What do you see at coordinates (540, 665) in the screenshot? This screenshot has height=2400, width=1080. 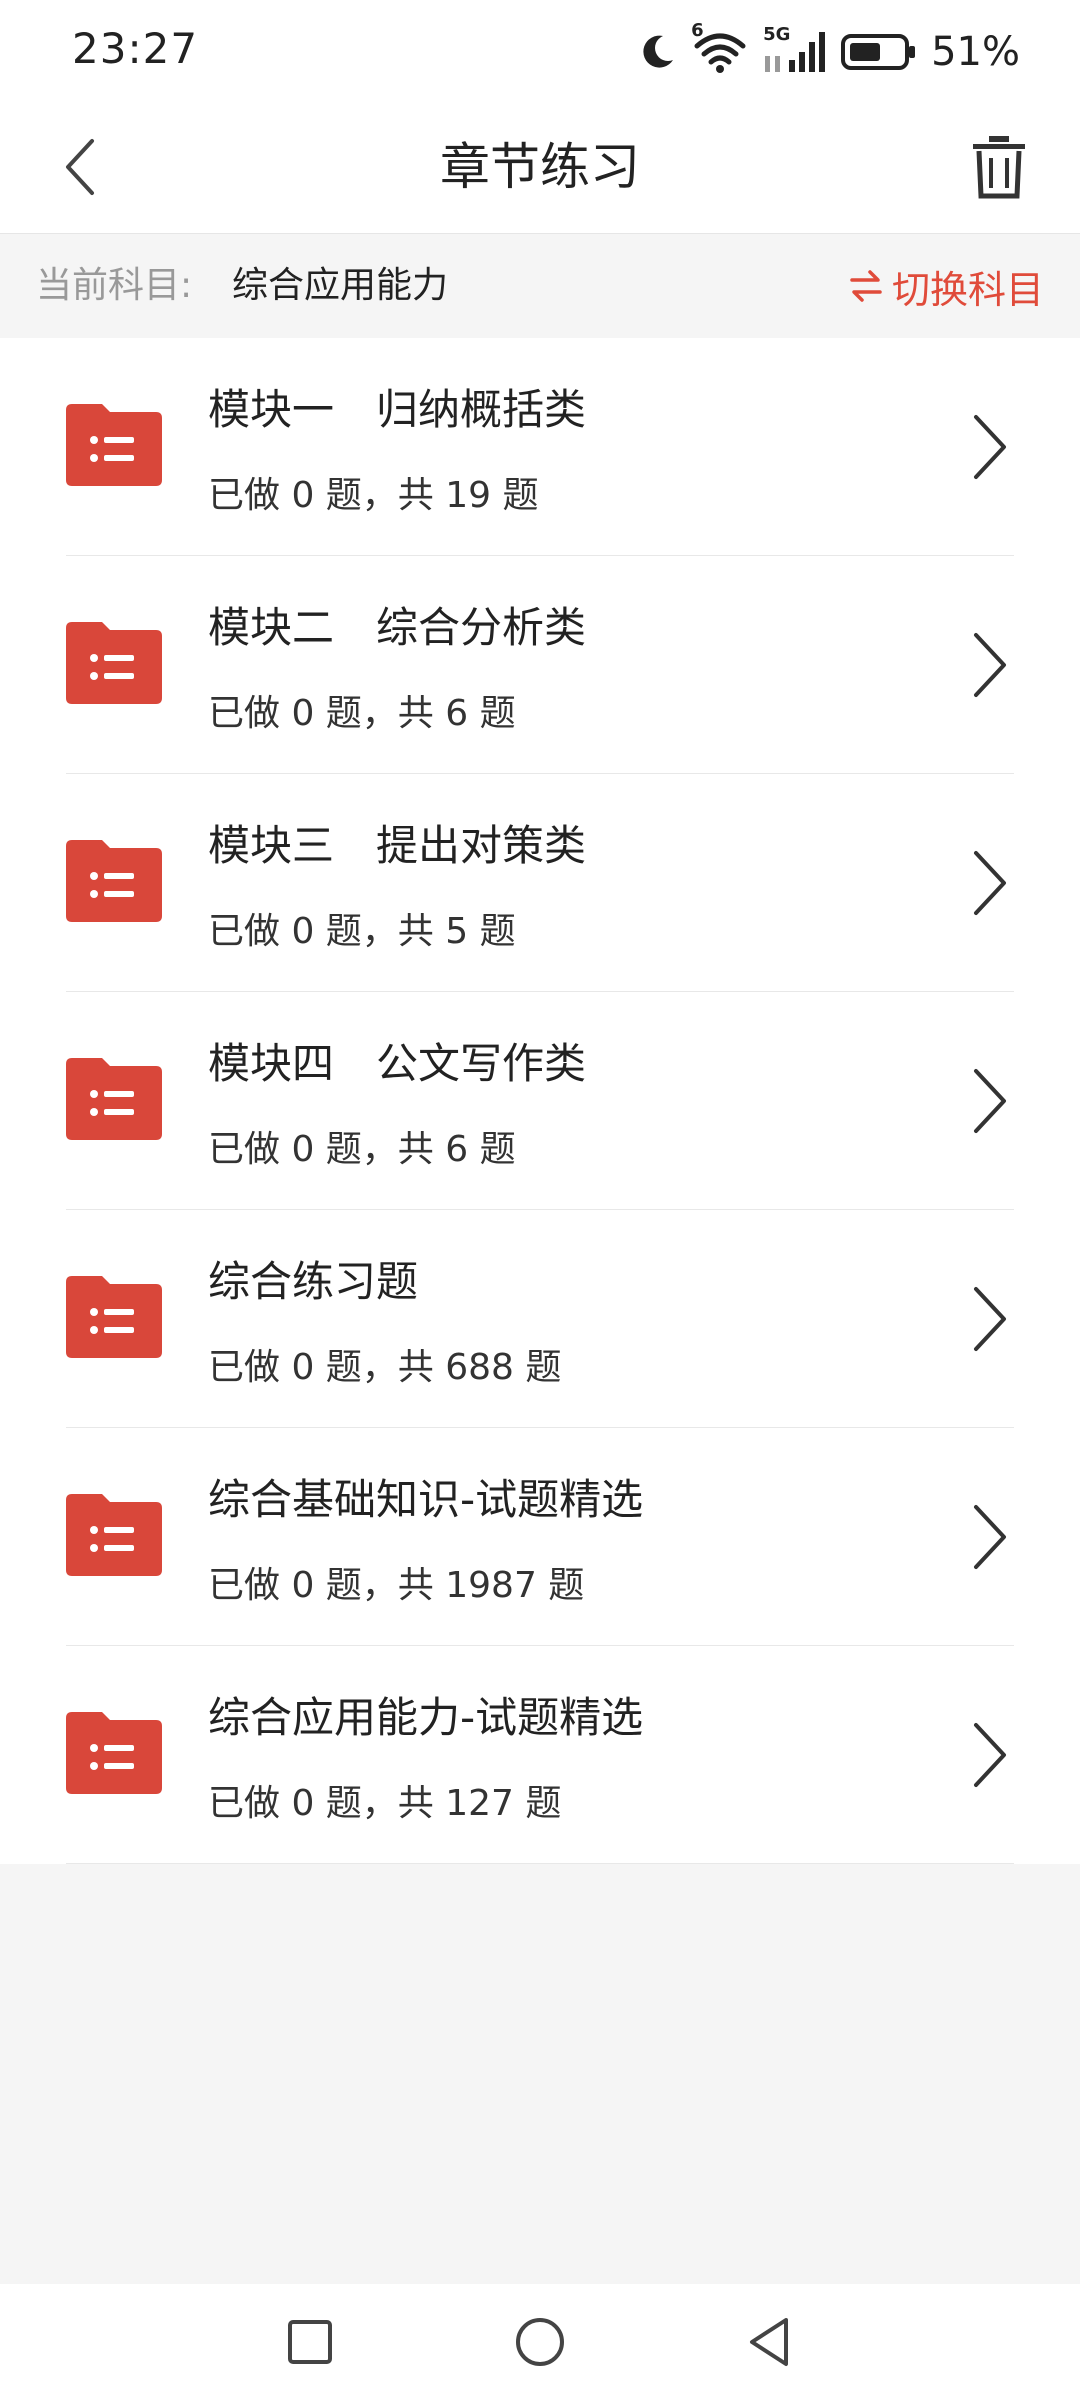 I see `chapter-item: 模块二 综合分析类 已做 0 题，共 6 题` at bounding box center [540, 665].